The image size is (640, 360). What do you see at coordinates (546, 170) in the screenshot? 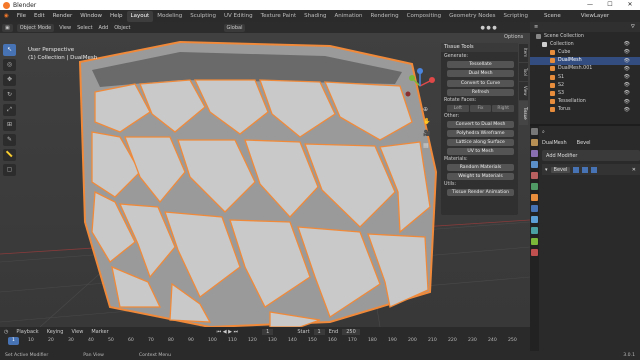
I see `expand-icon: ▾` at bounding box center [546, 170].